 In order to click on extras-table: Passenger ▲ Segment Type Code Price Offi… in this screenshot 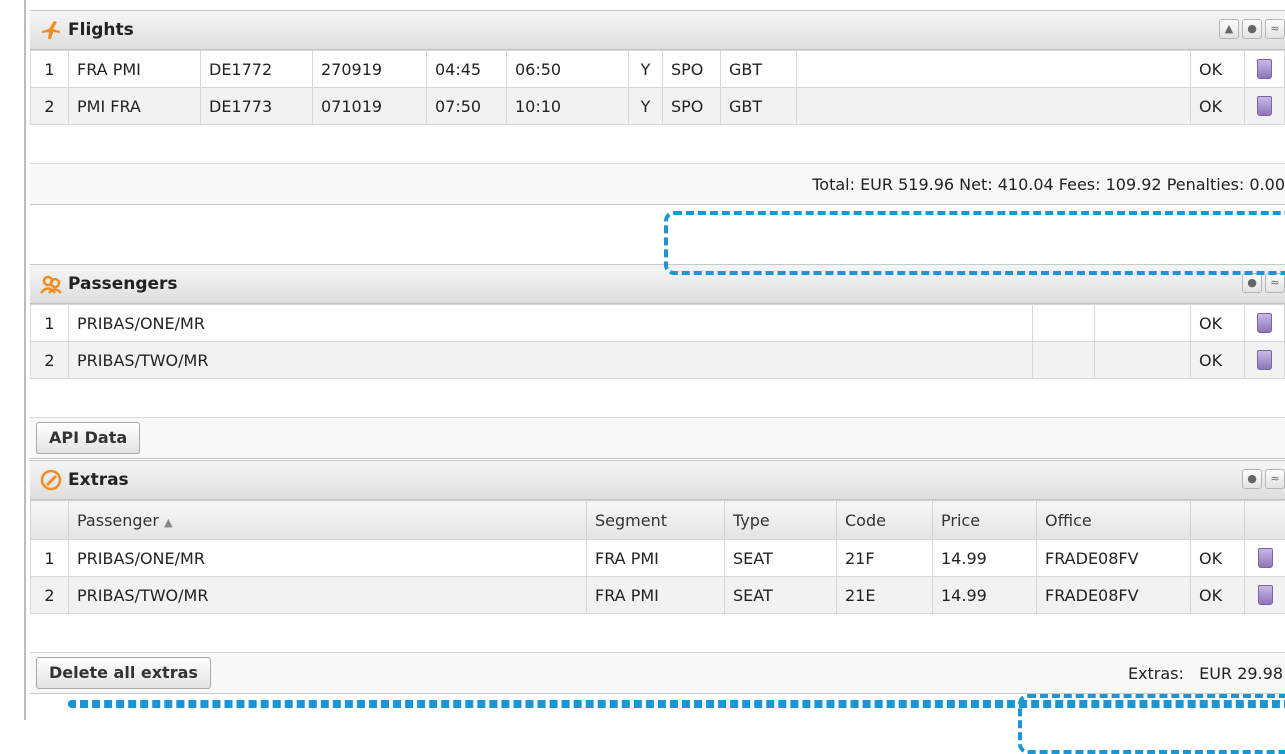, I will do `click(657, 557)`.